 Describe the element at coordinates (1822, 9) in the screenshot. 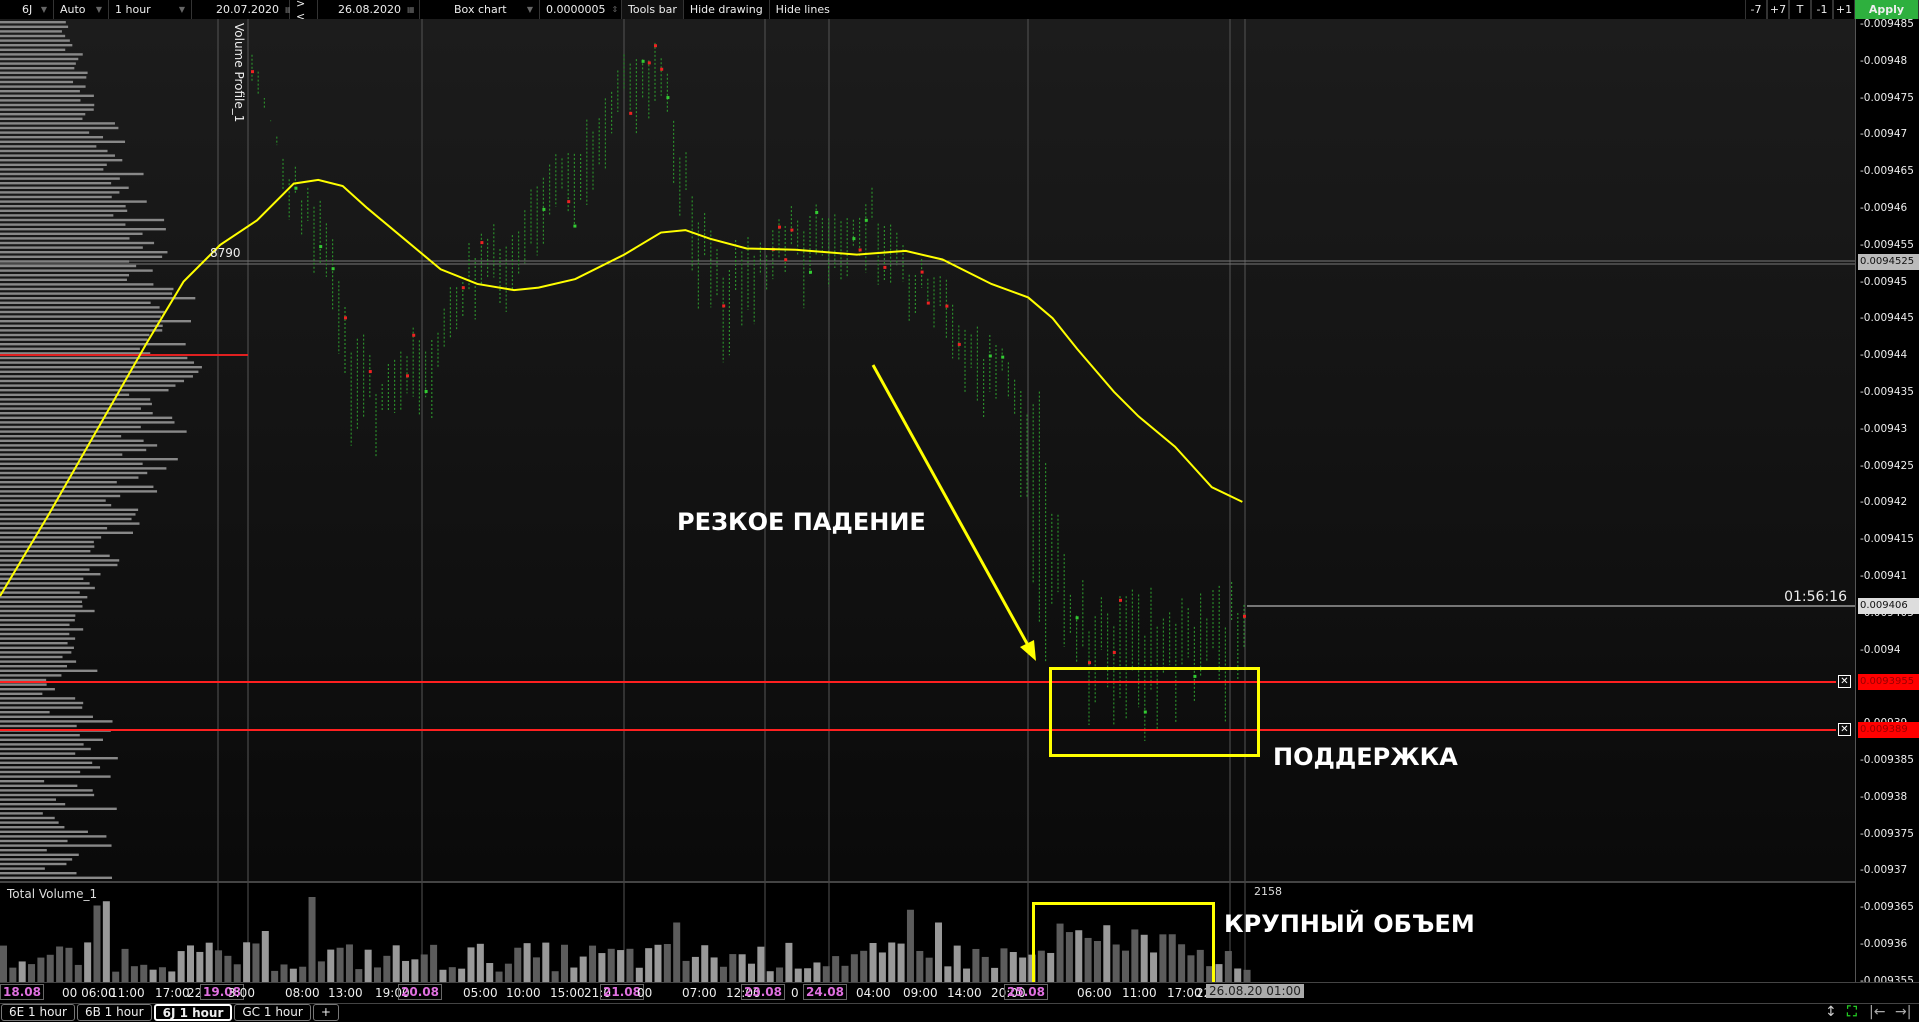

I see `shift-minus1-button: -1` at that location.